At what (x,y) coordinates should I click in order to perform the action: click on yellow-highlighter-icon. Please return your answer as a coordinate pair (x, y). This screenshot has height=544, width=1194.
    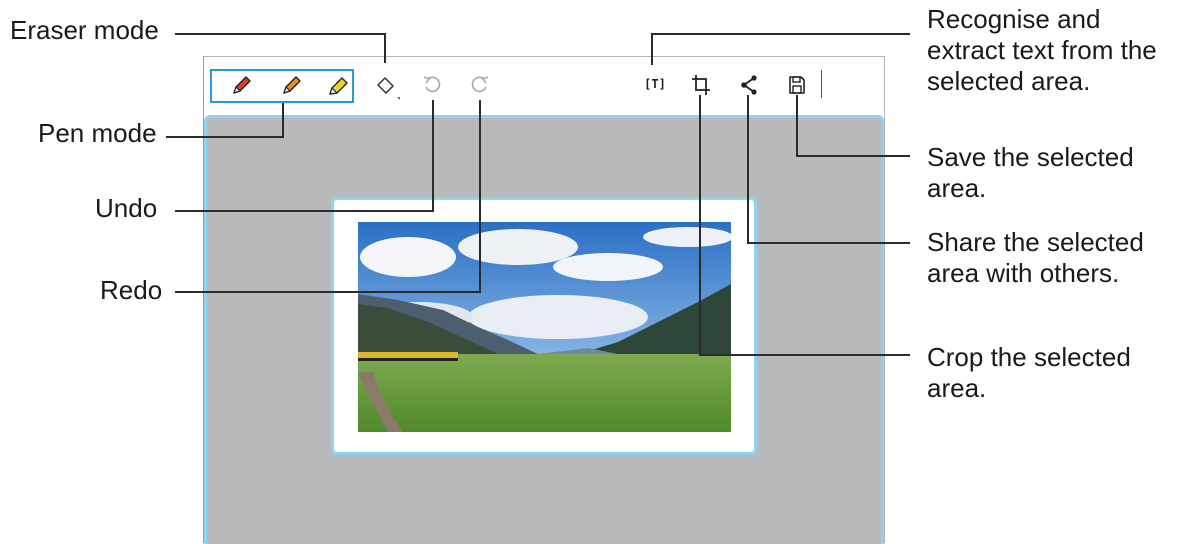
    Looking at the image, I should click on (338, 86).